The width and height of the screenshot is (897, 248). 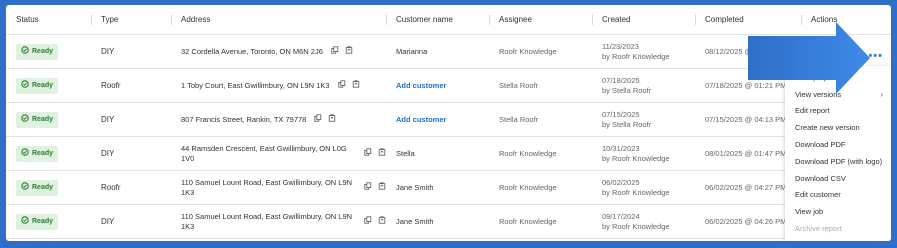 I want to click on menu-item-archive-report: Archive report, so click(x=818, y=229).